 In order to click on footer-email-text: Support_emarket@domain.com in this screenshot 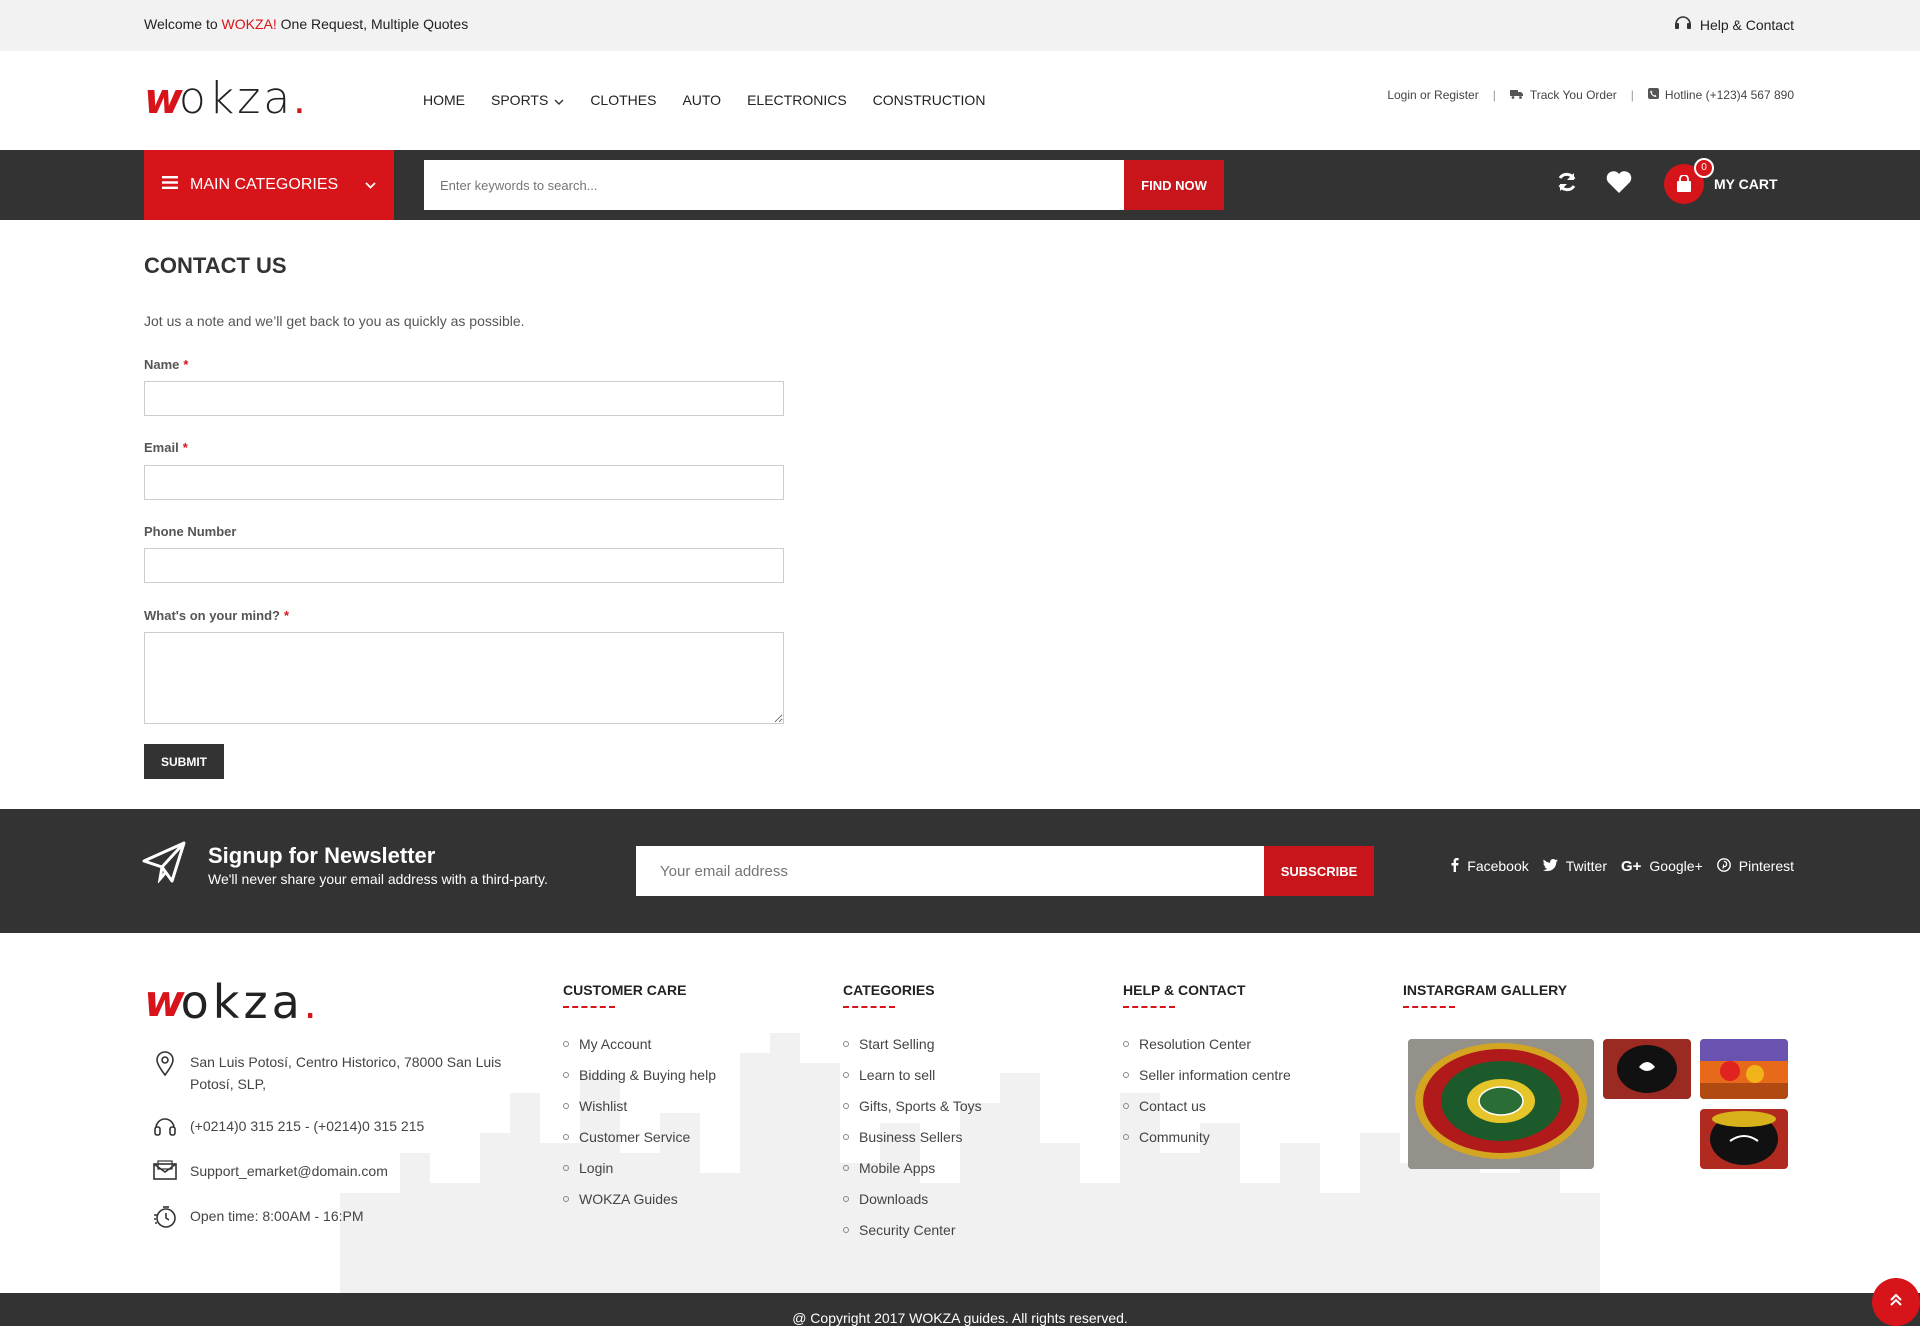, I will do `click(289, 1171)`.